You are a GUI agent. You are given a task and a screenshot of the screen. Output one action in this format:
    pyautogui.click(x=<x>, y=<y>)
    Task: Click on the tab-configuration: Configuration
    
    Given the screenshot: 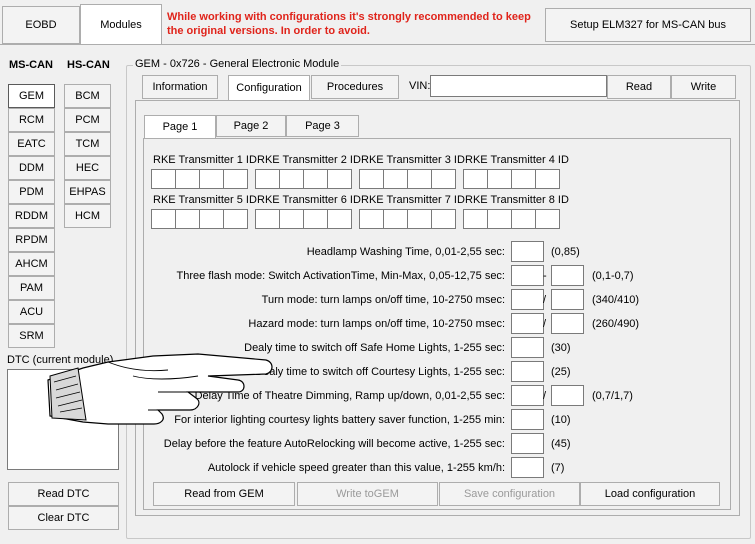 What is the action you would take?
    pyautogui.click(x=269, y=88)
    